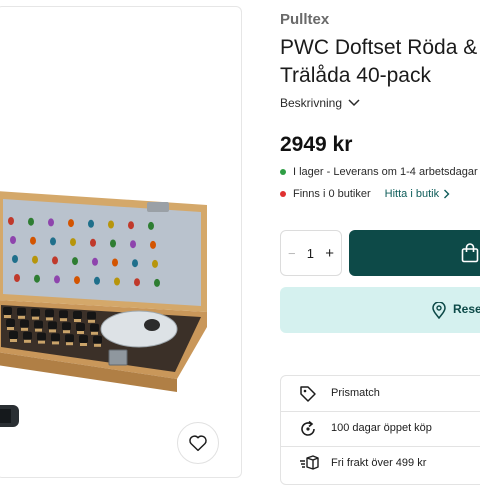  I want to click on wishlist-button, so click(198, 443).